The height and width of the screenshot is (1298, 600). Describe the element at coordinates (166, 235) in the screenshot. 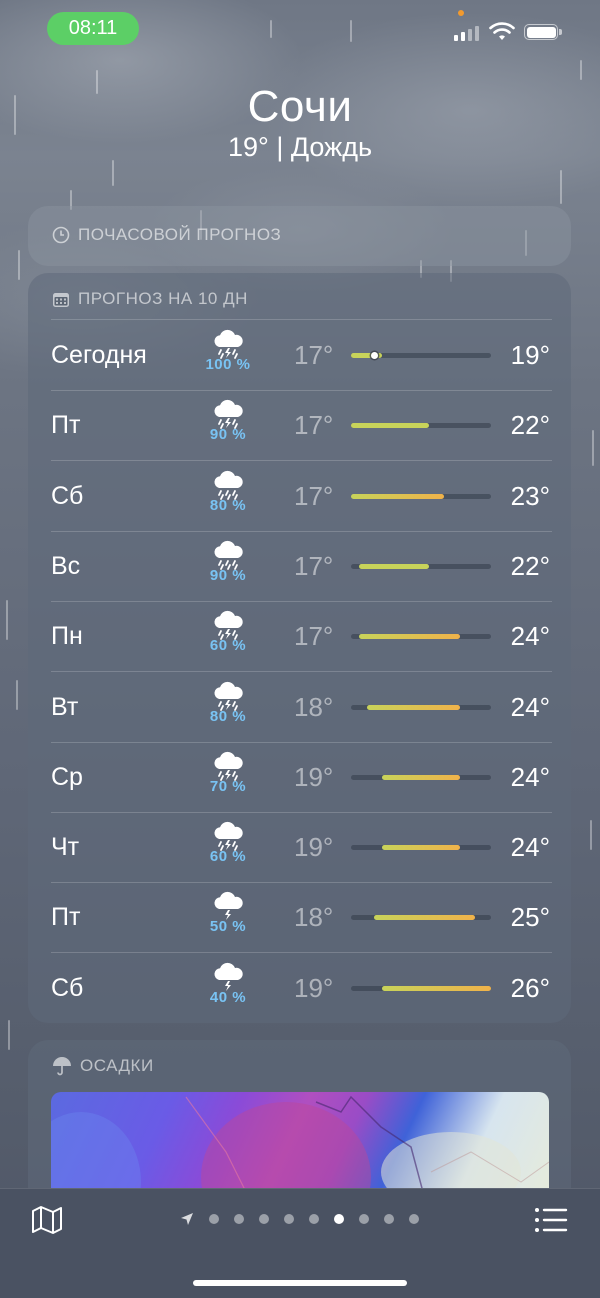

I see `hourly-forecast-header: ПОЧАСОВОЙ ПРОГНОЗ` at that location.